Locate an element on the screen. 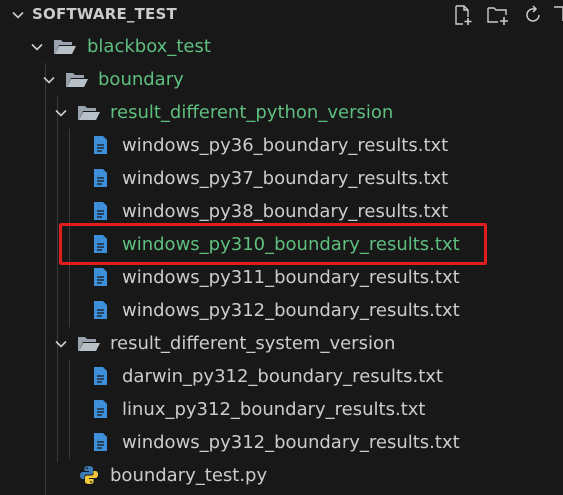 The height and width of the screenshot is (495, 563). tree-folder-result-python: result_different_python_version is located at coordinates (281, 112).